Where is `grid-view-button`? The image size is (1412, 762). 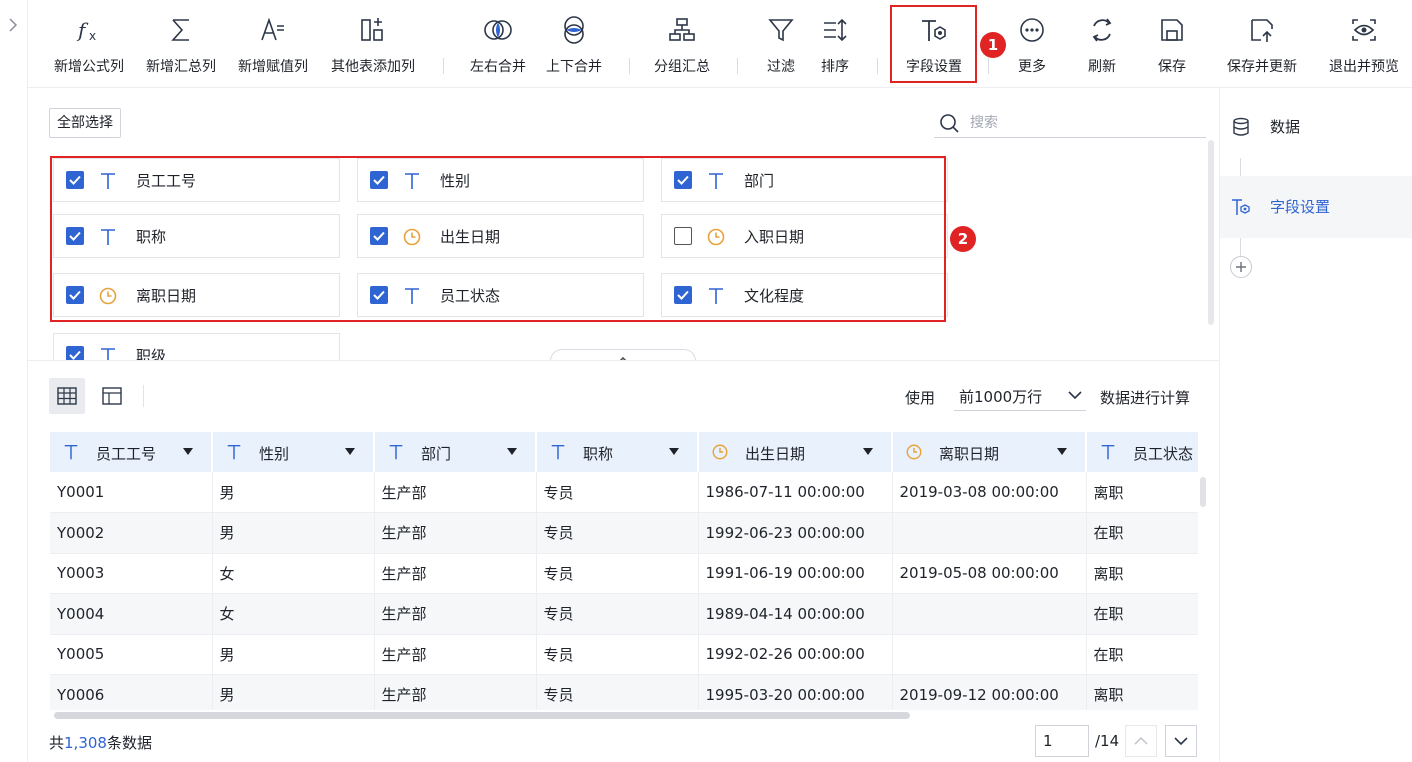
grid-view-button is located at coordinates (67, 396).